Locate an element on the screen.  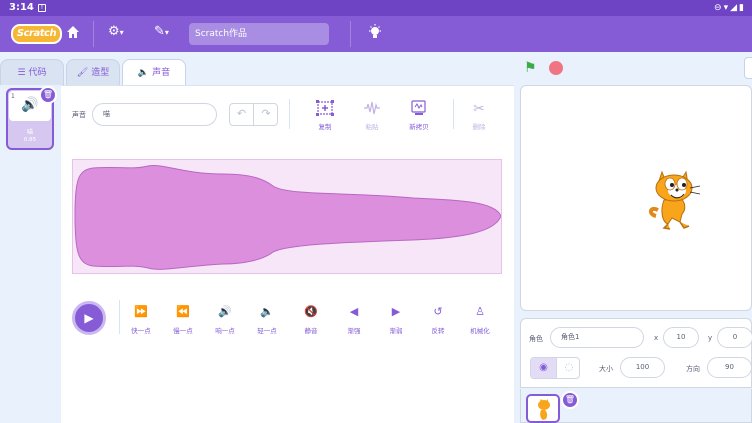
tab-code: ☰ 代码 is located at coordinates (32, 72).